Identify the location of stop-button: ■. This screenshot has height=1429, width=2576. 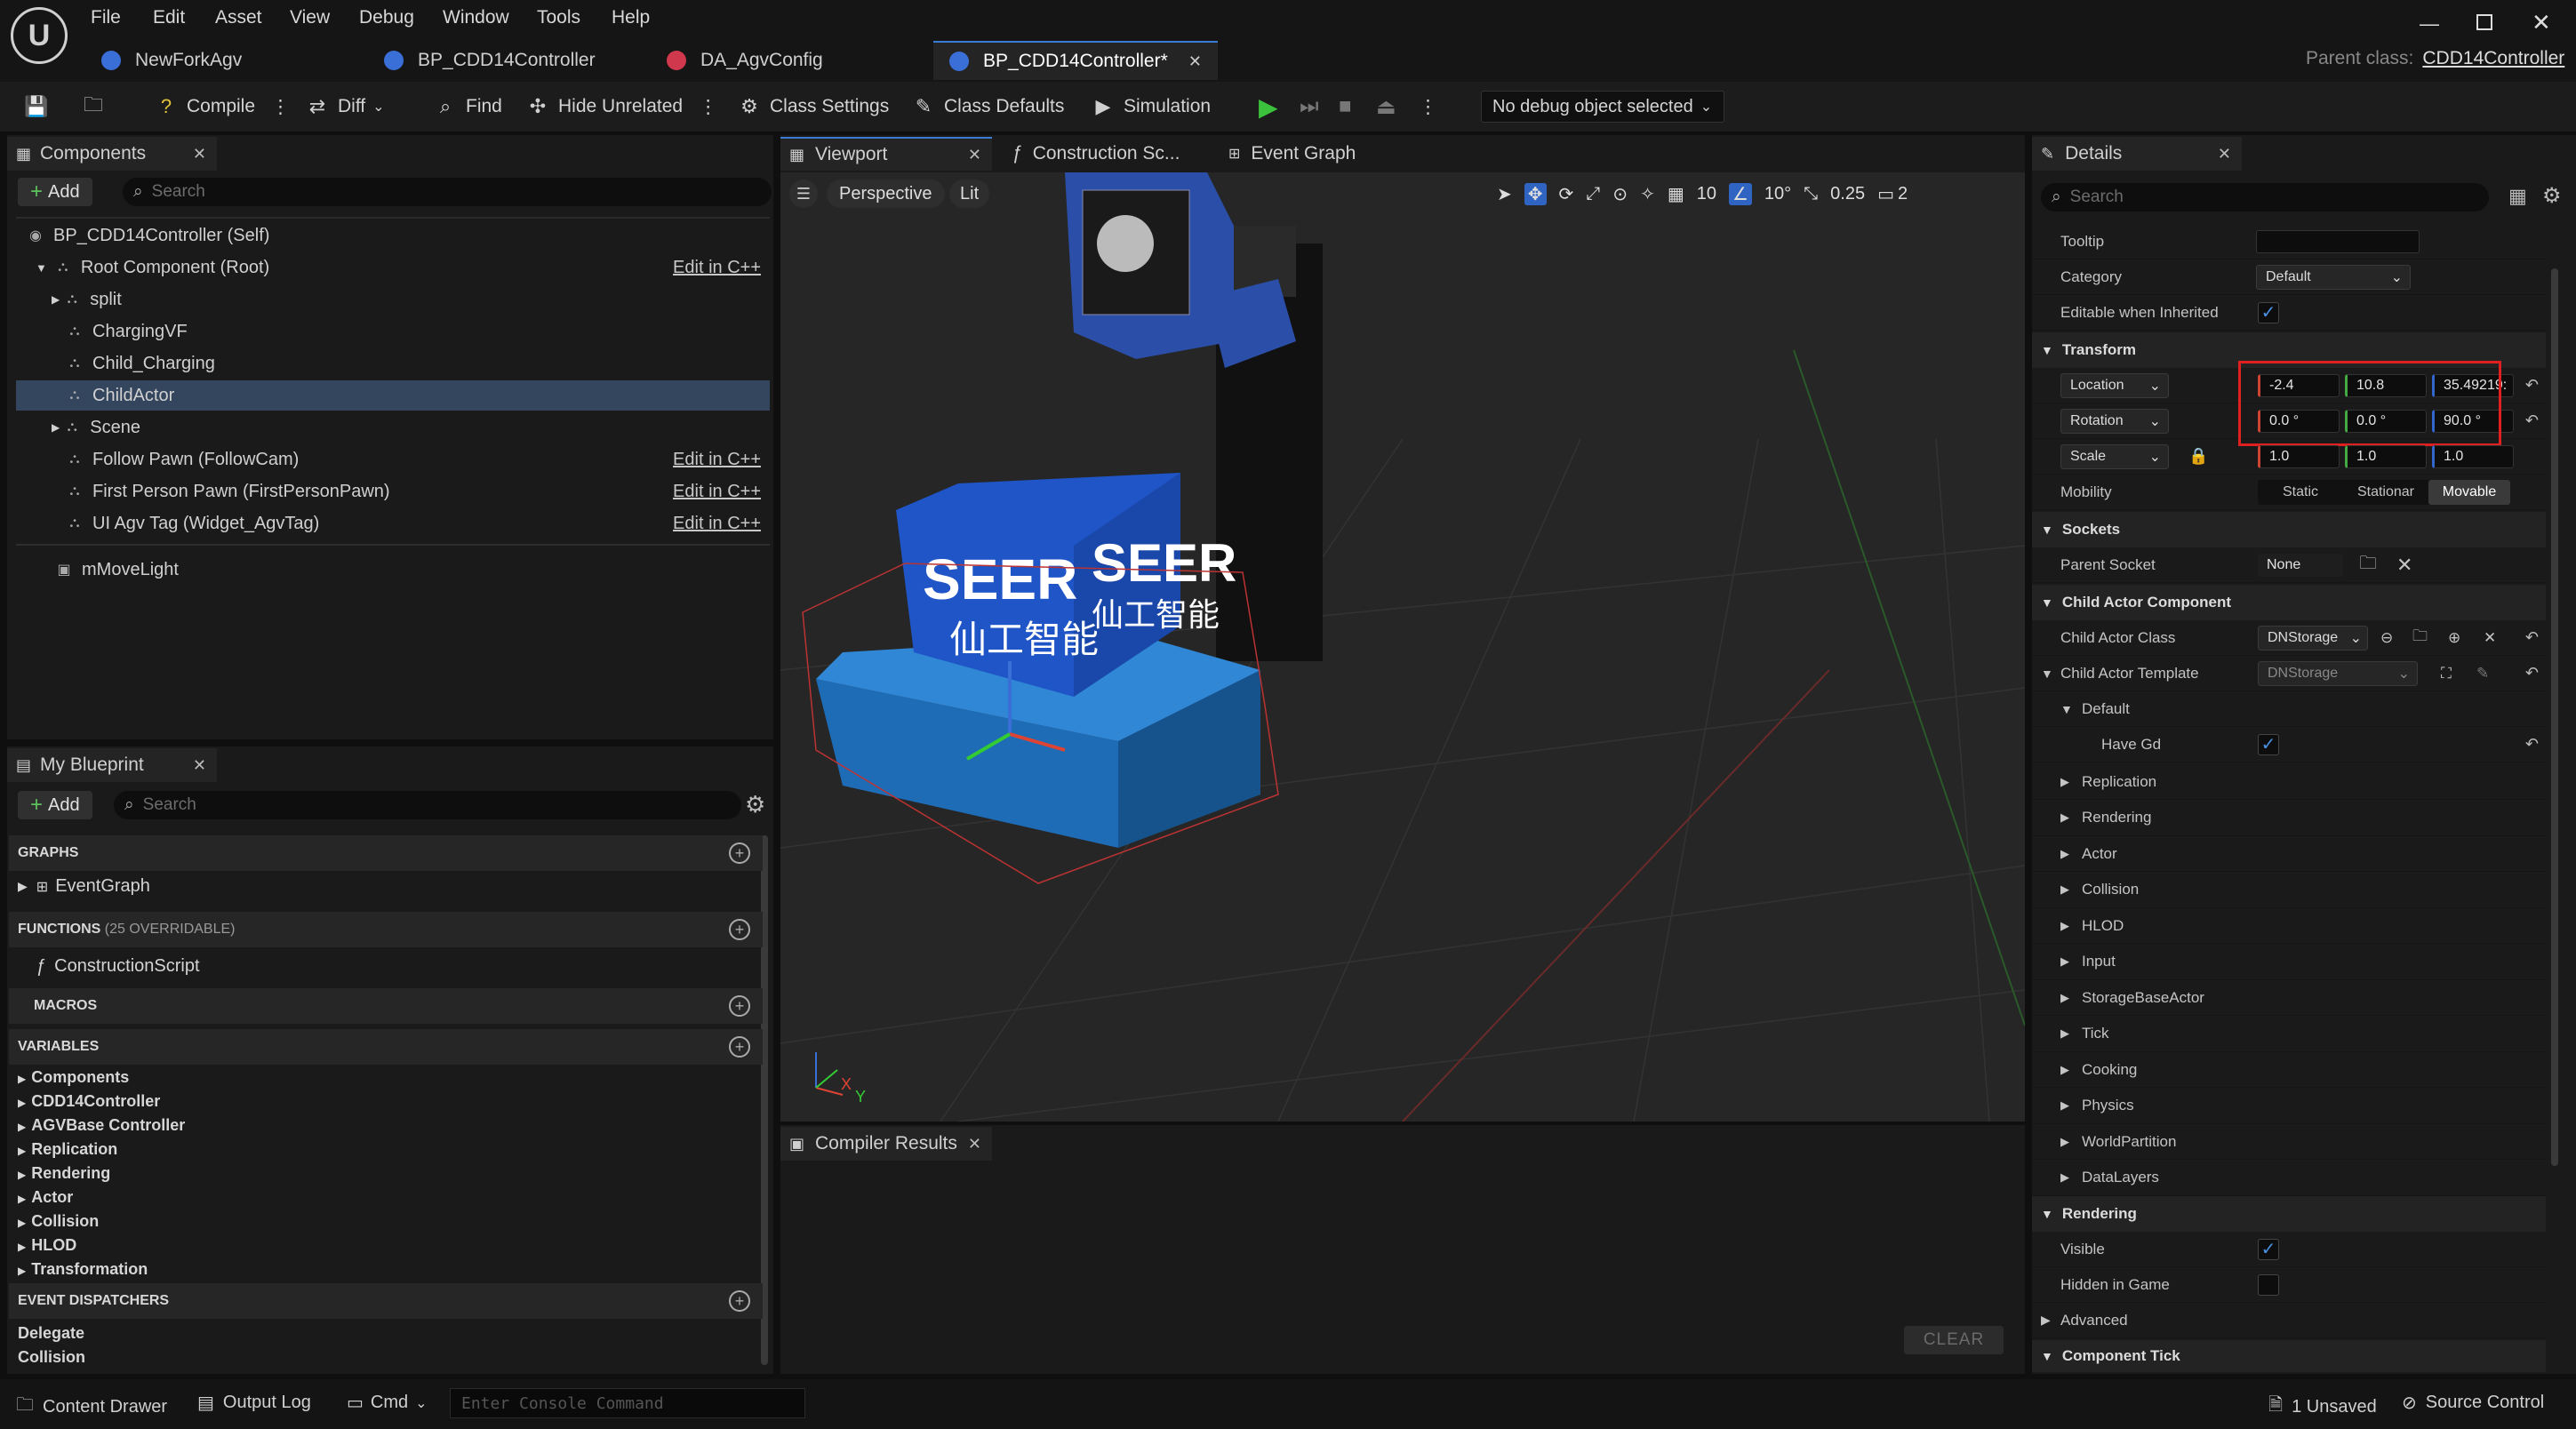
(1345, 107).